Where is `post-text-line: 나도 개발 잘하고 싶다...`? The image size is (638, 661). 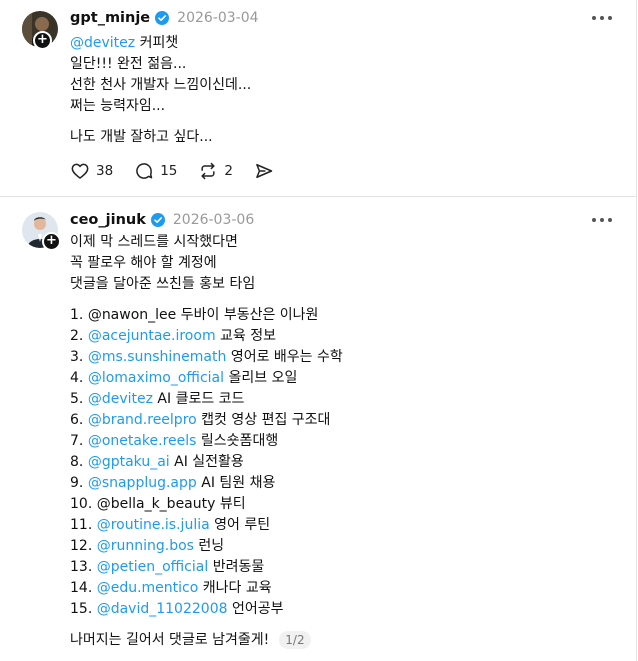
post-text-line: 나도 개발 잘하고 싶다... is located at coordinates (141, 137).